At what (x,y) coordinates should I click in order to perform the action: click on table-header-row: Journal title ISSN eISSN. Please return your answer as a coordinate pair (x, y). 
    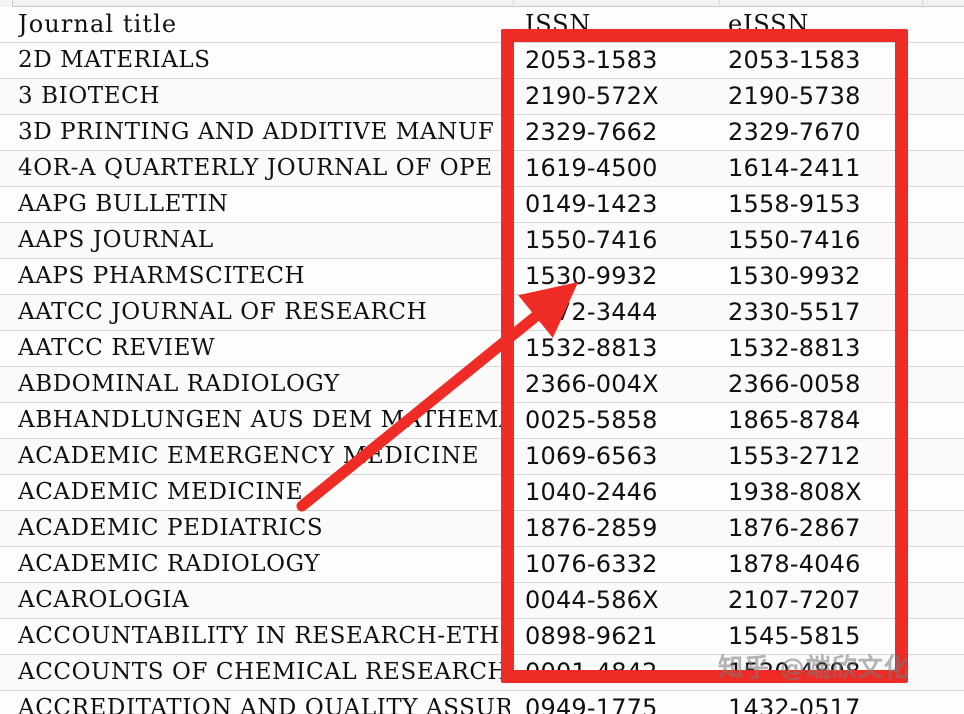
    Looking at the image, I should click on (482, 25).